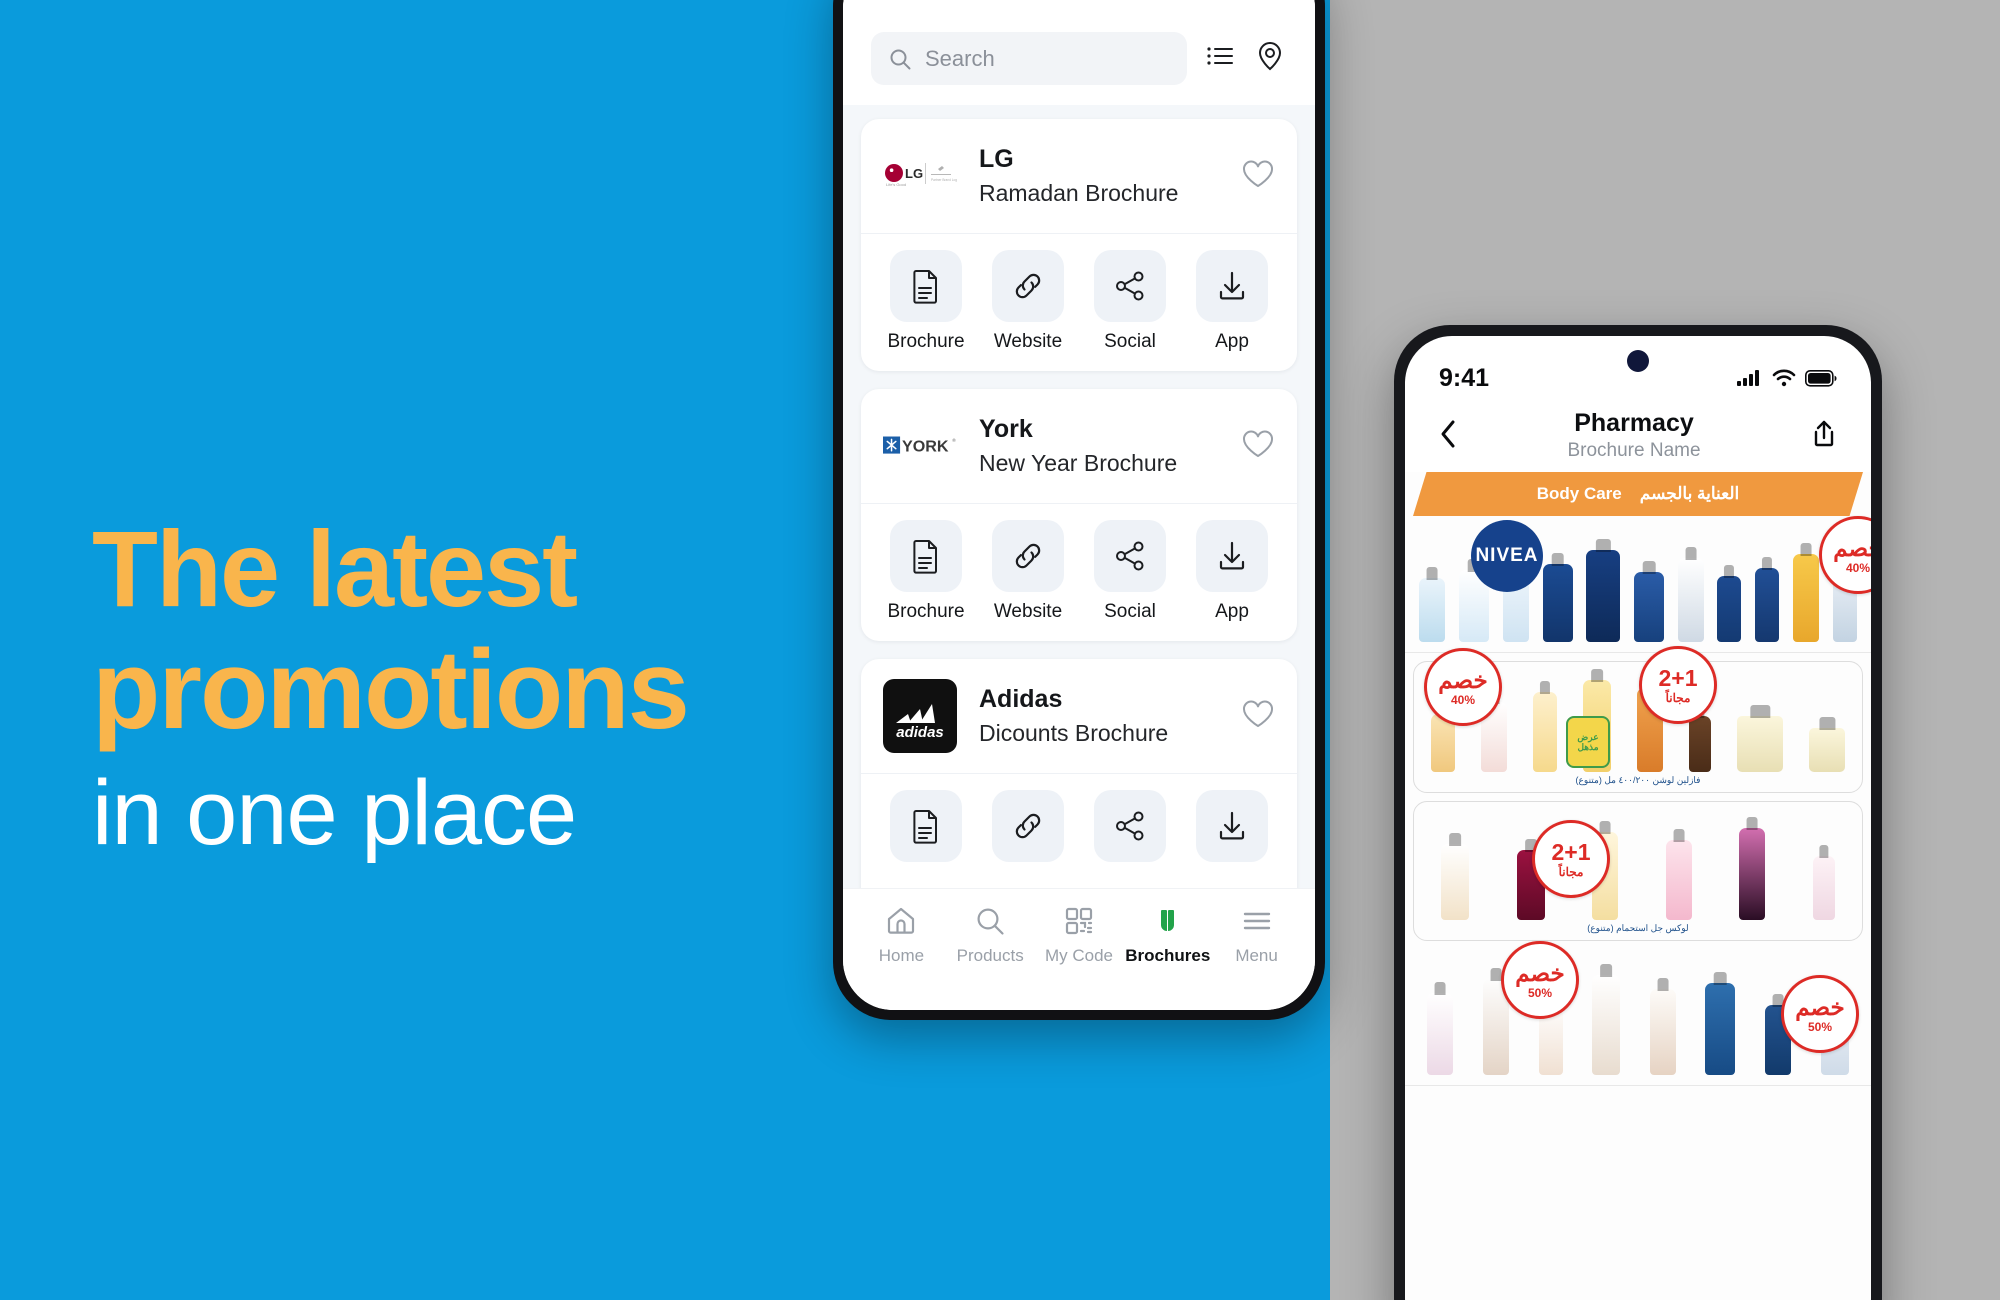 This screenshot has width=2000, height=1300. I want to click on brochure-title: Ramadan Brochure, so click(1079, 193).